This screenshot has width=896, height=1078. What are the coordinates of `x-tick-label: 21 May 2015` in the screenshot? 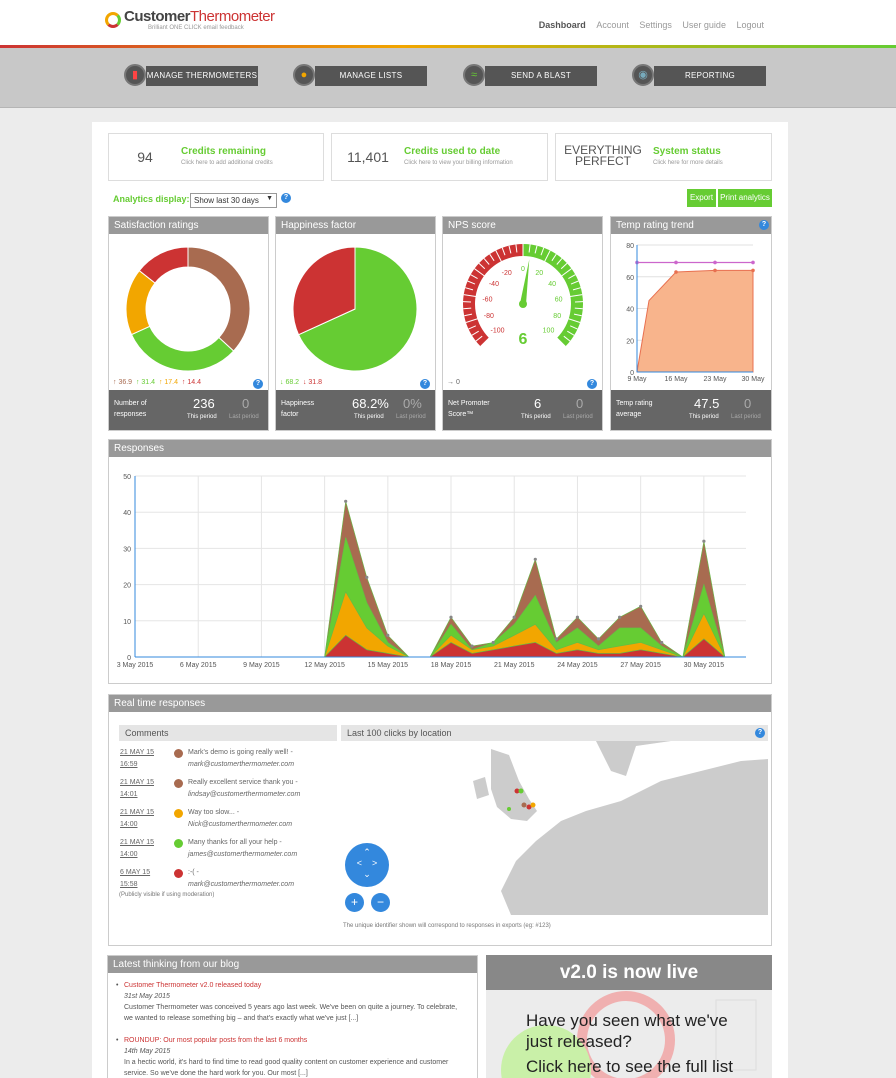 It's located at (514, 665).